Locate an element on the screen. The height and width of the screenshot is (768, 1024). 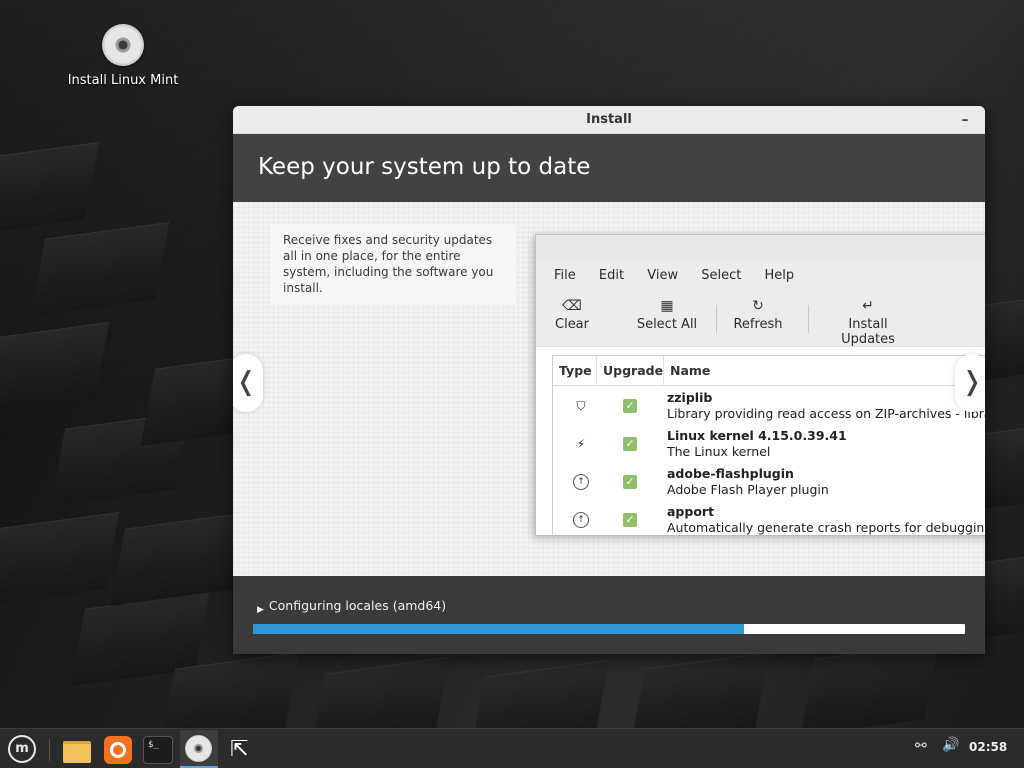
toolbar-select-all-label: Select All is located at coordinates (667, 324).